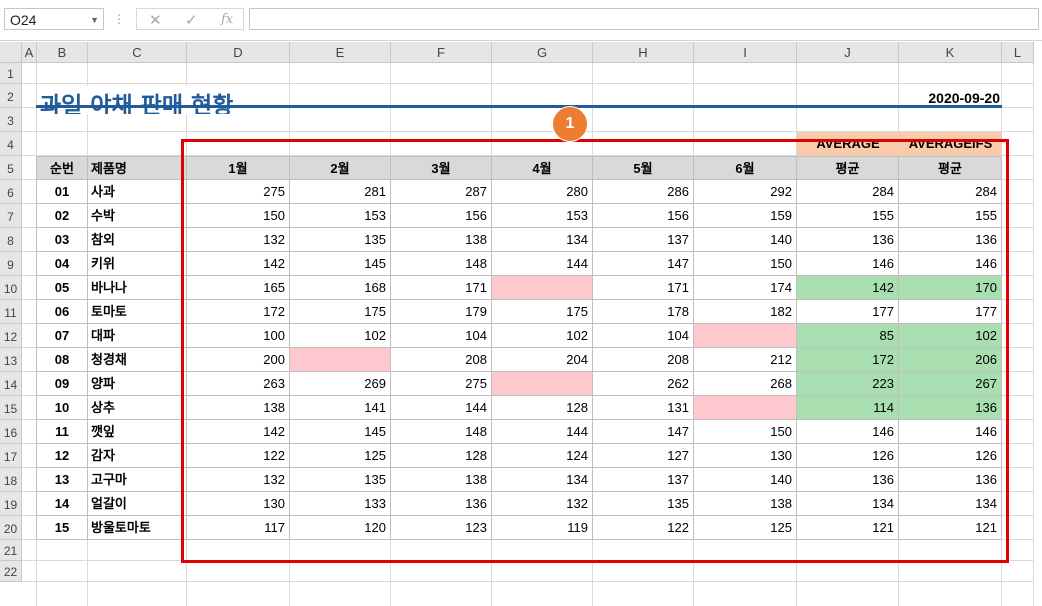 This screenshot has height=606, width=1042. I want to click on table-value-cell: 267, so click(950, 384).